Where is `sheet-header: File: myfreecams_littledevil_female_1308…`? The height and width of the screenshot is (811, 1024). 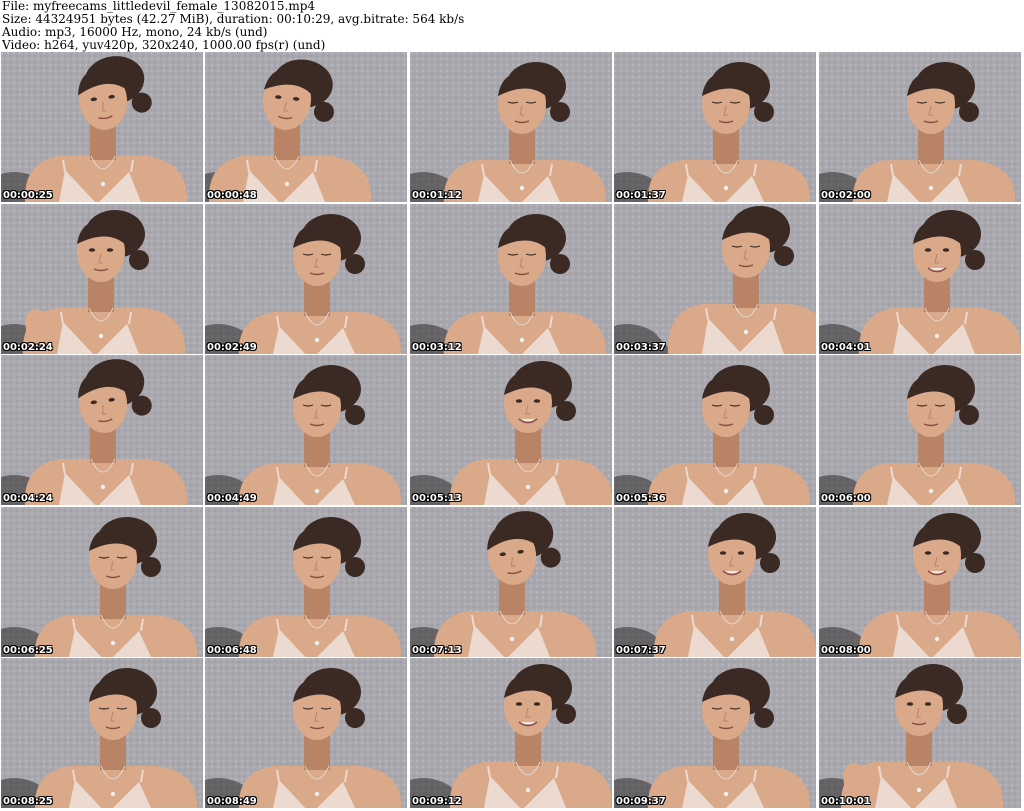
sheet-header: File: myfreecams_littledevil_female_1308… is located at coordinates (512, 26).